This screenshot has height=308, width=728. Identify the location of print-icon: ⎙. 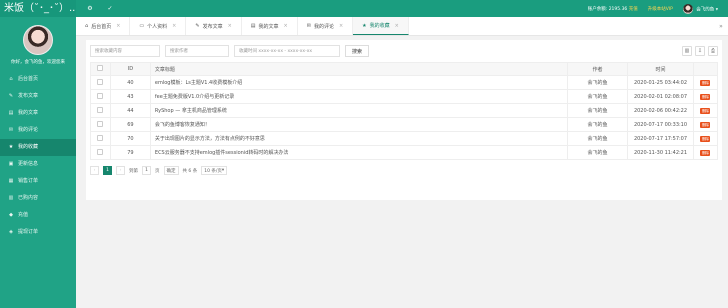
(713, 51).